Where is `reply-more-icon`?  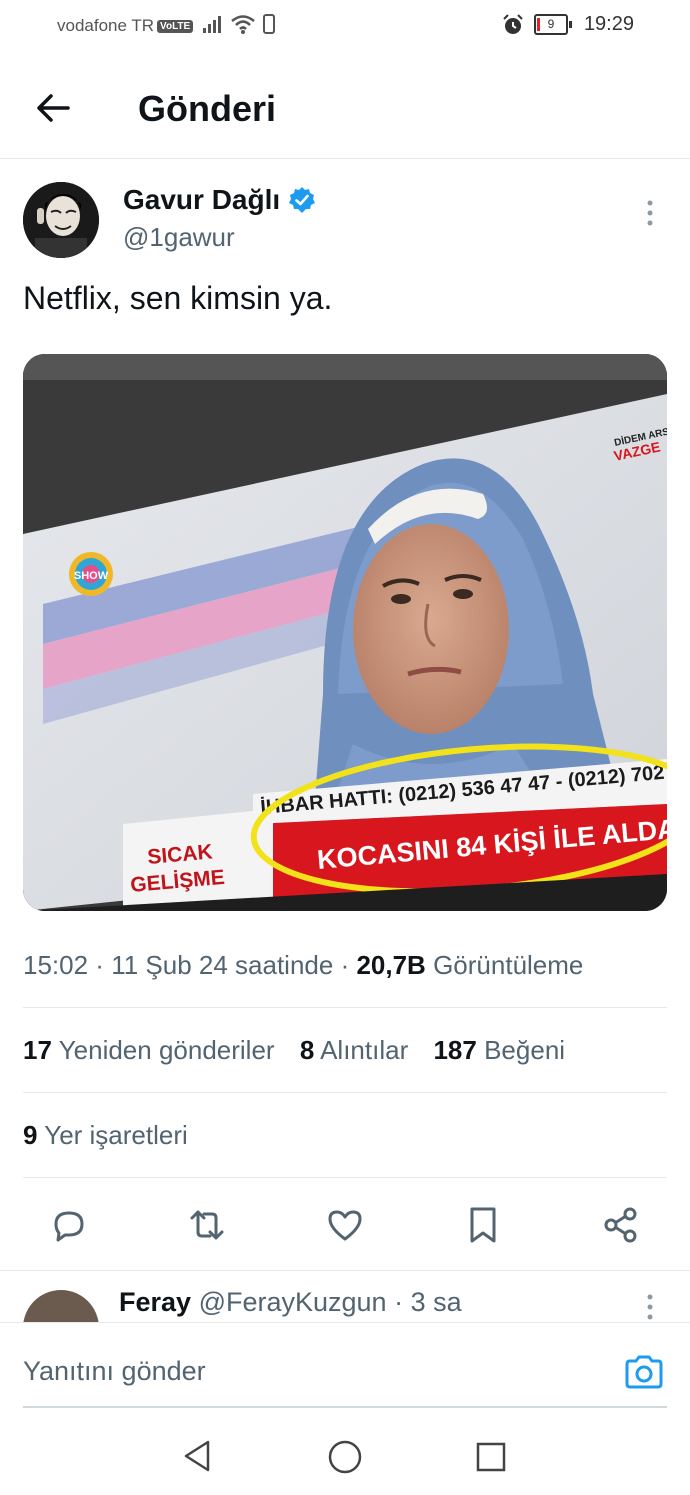
reply-more-icon is located at coordinates (650, 1307).